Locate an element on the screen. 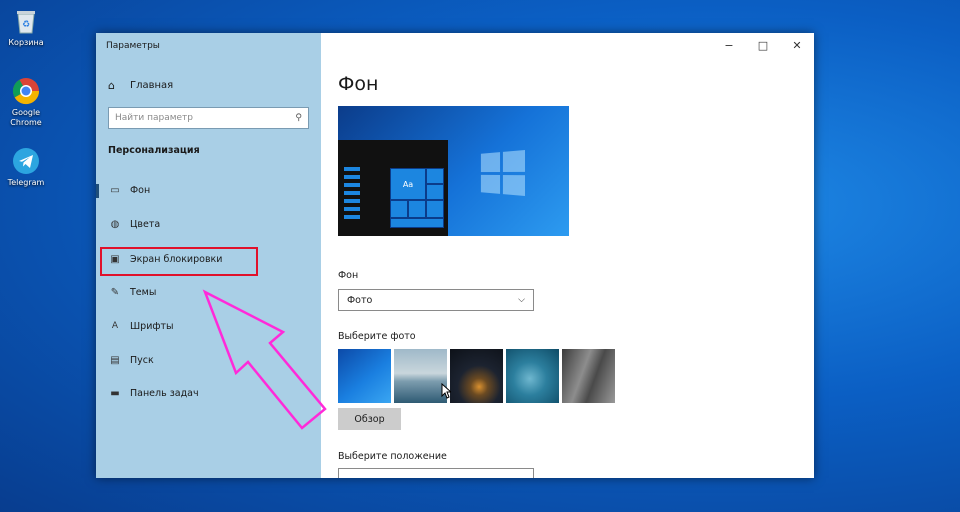 The image size is (960, 512). highlight-box is located at coordinates (179, 261).